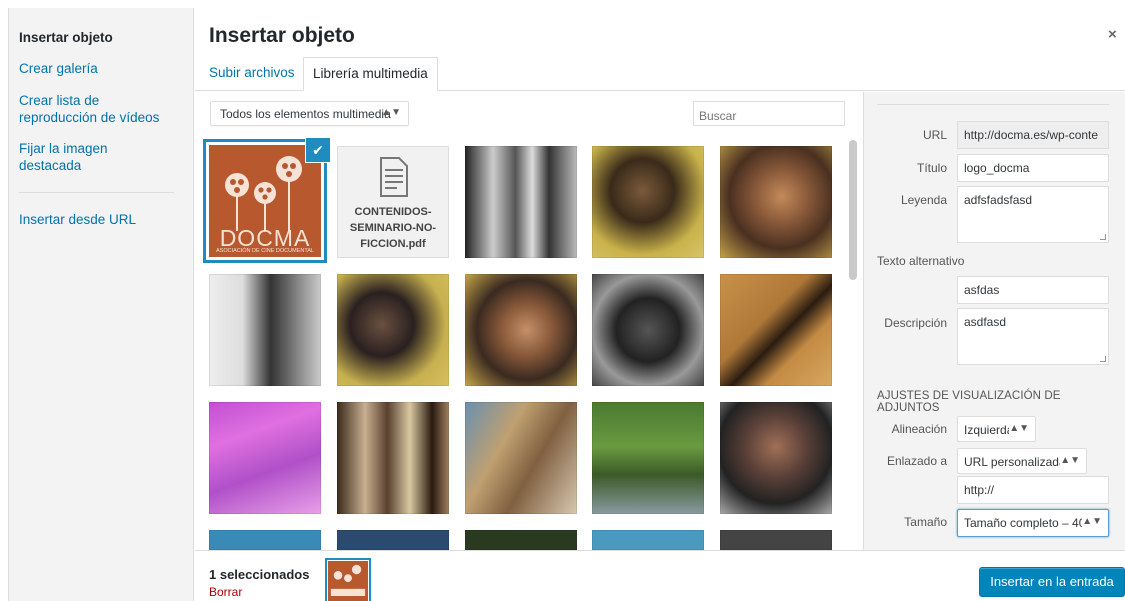  What do you see at coordinates (1033, 290) in the screenshot?
I see `alt-text-field: asfdas` at bounding box center [1033, 290].